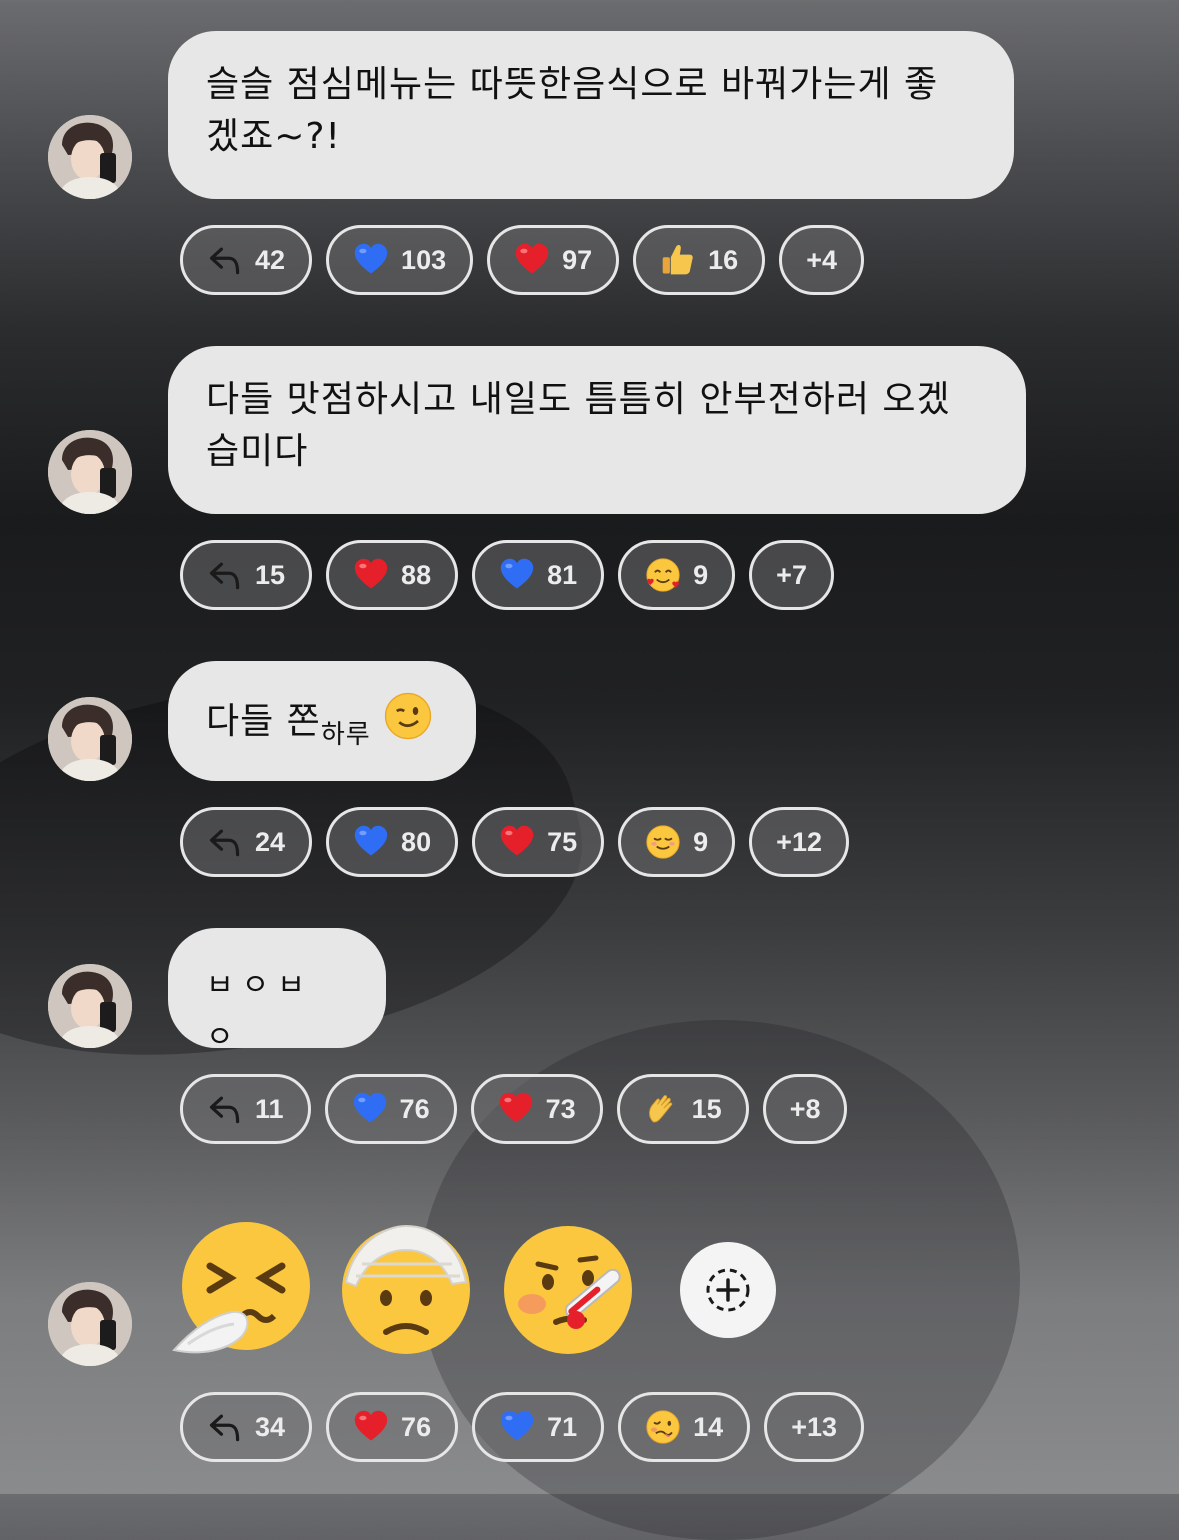 This screenshot has width=1179, height=1540. What do you see at coordinates (562, 1426) in the screenshot?
I see `reaction-count: 71` at bounding box center [562, 1426].